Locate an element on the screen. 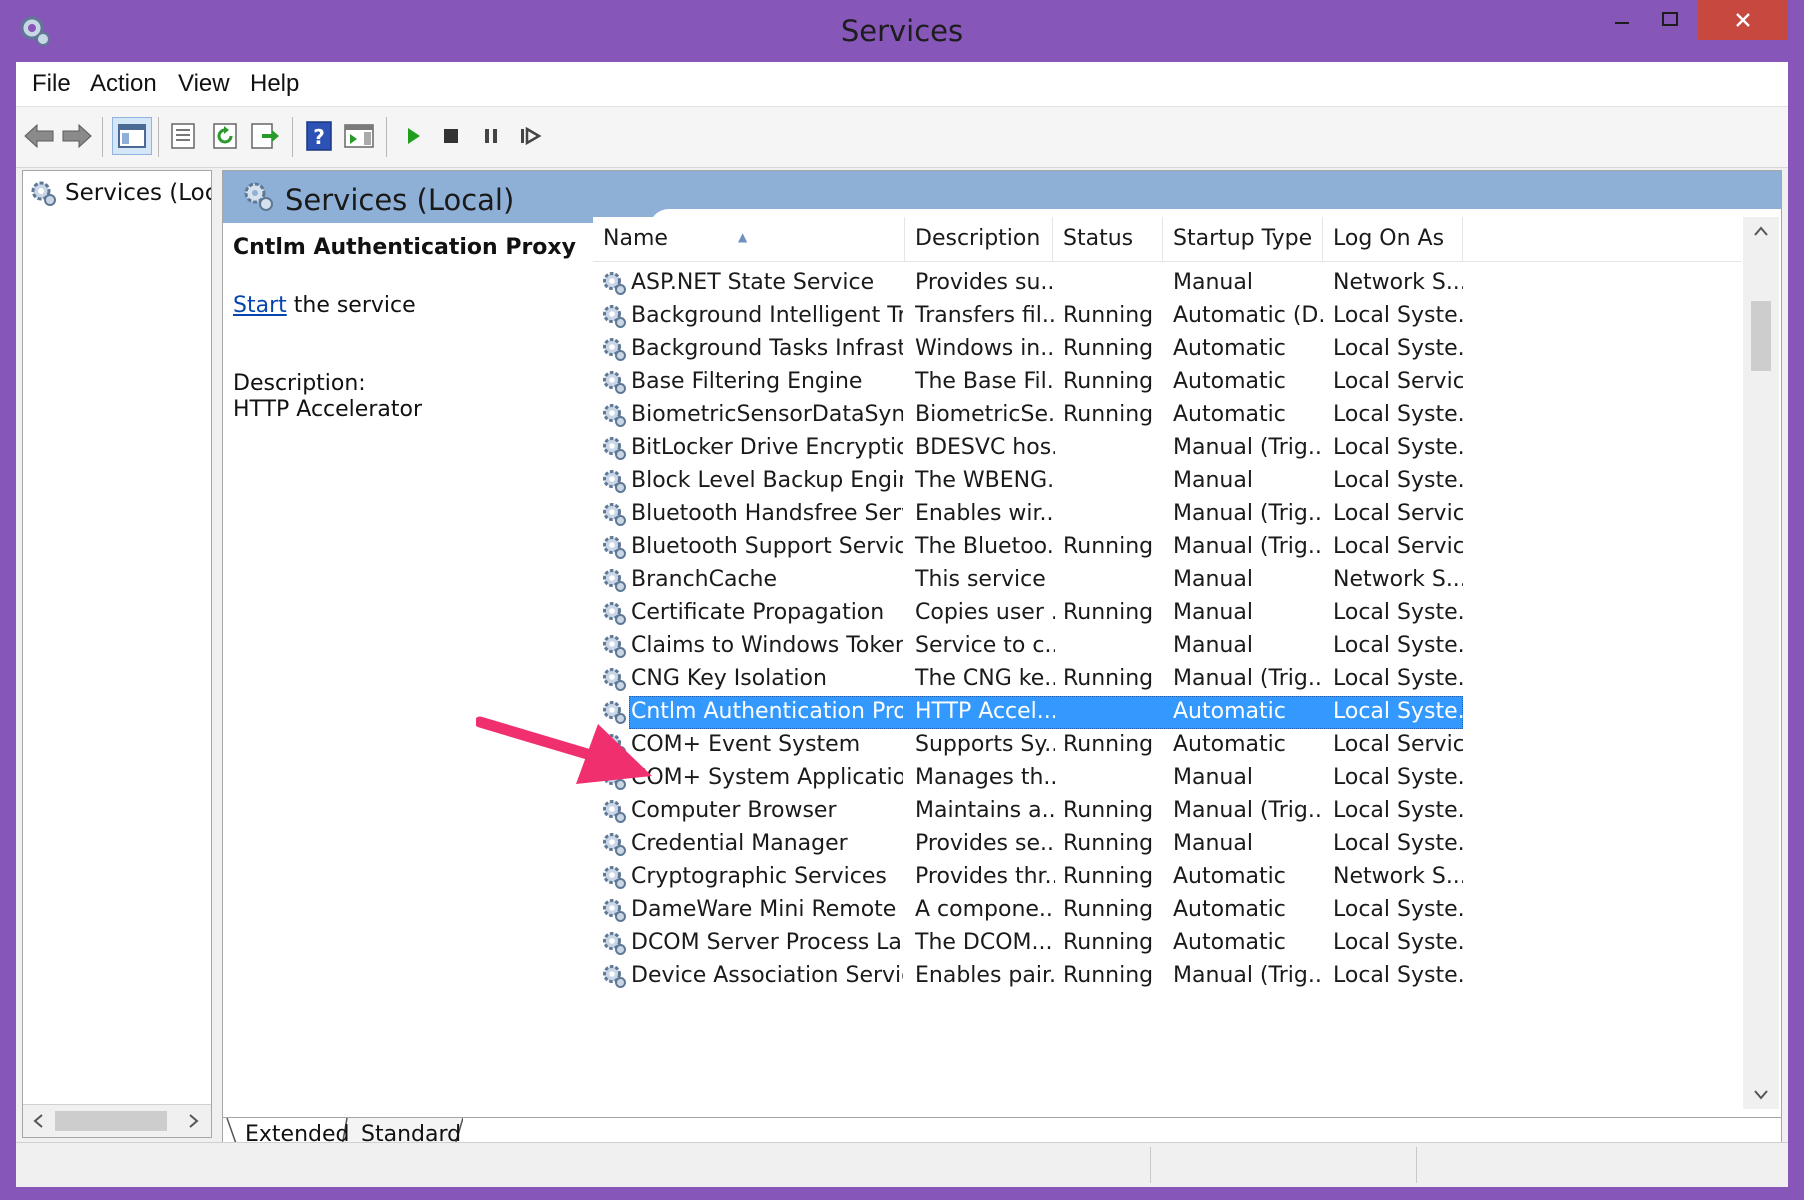 This screenshot has width=1804, height=1200. column-header-startup-type: Startup Type is located at coordinates (1243, 239).